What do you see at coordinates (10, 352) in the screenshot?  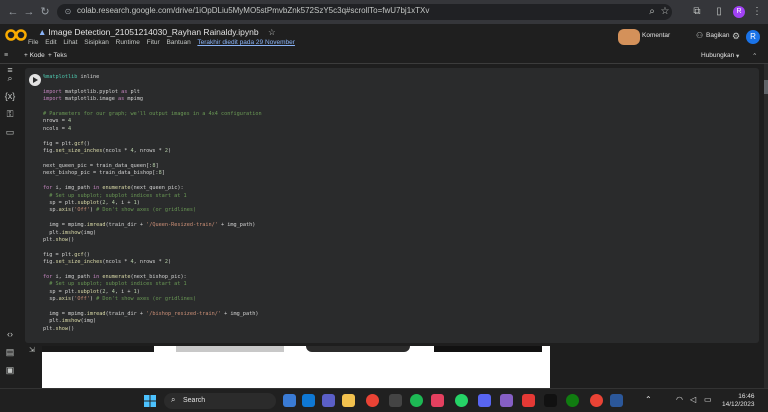 I see `command-palette-icon: ▤` at bounding box center [10, 352].